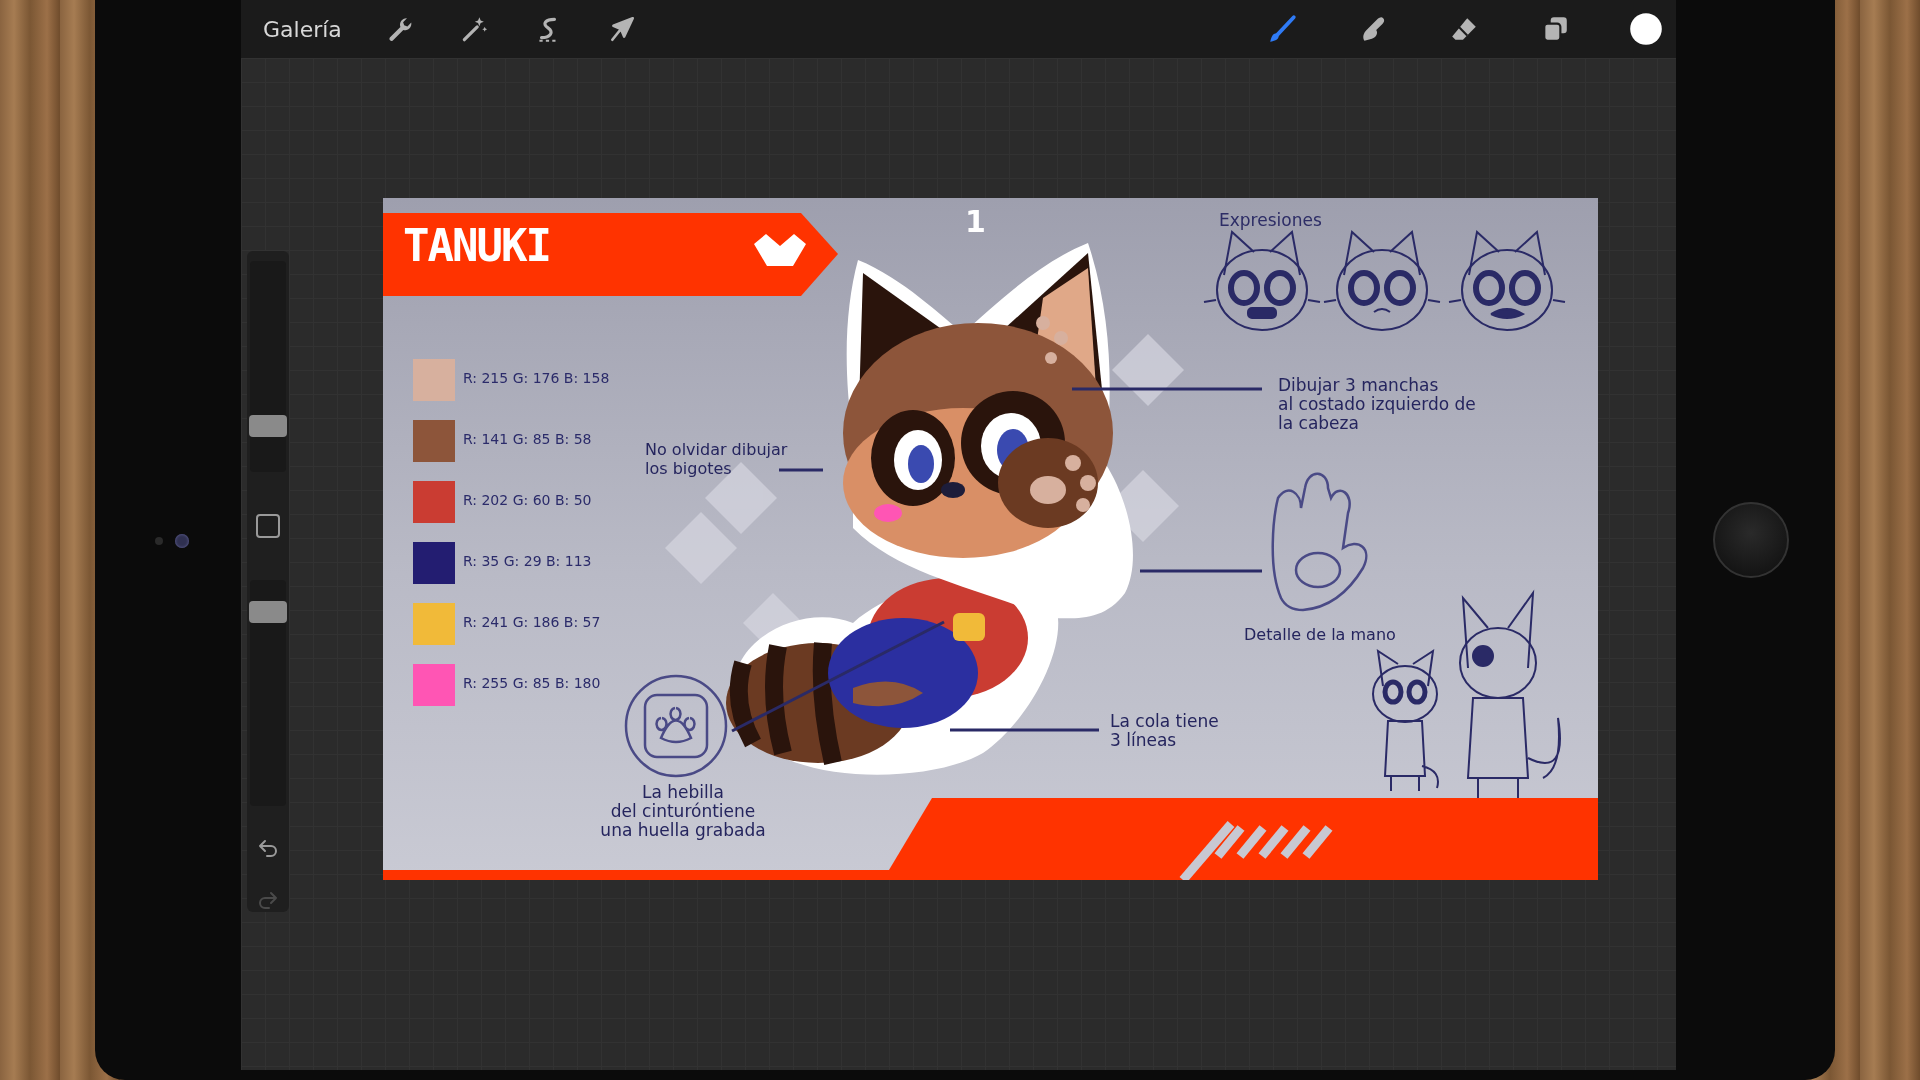 This screenshot has height=1080, width=1920. Describe the element at coordinates (532, 622) in the screenshot. I see `color-value: R: 241 G: 186 B: 57` at that location.